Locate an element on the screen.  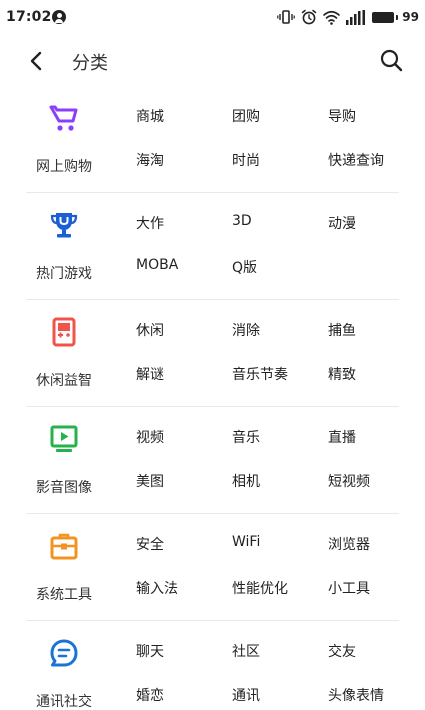
battery-level: 99 is located at coordinates (410, 17).